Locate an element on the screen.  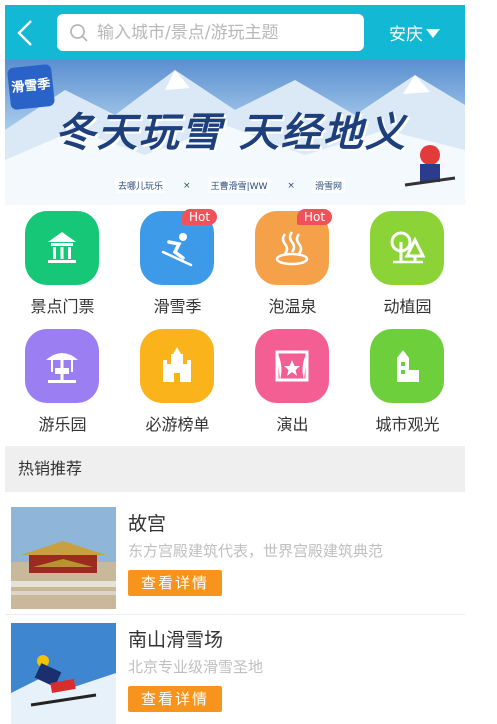
tower-icon is located at coordinates (407, 366).